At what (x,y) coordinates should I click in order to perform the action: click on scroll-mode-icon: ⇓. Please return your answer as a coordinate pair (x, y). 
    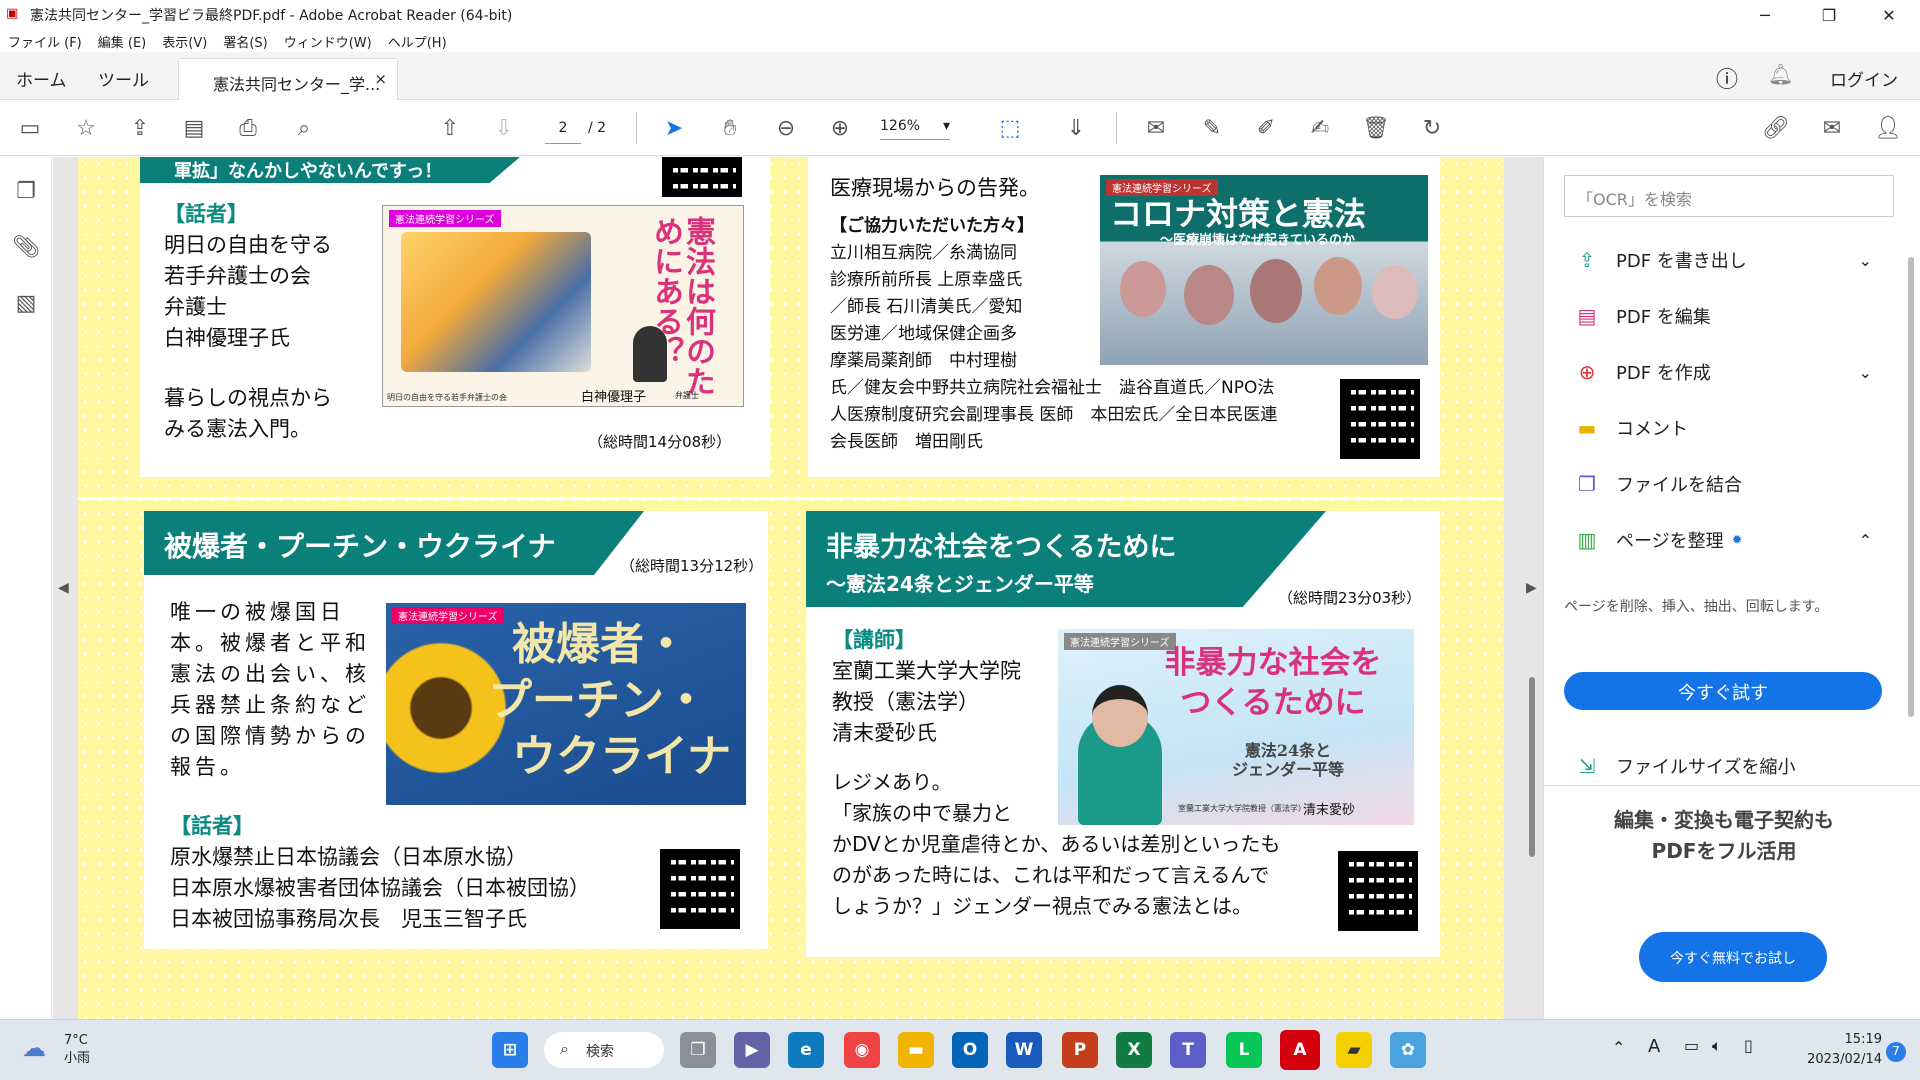
    Looking at the image, I should click on (1076, 128).